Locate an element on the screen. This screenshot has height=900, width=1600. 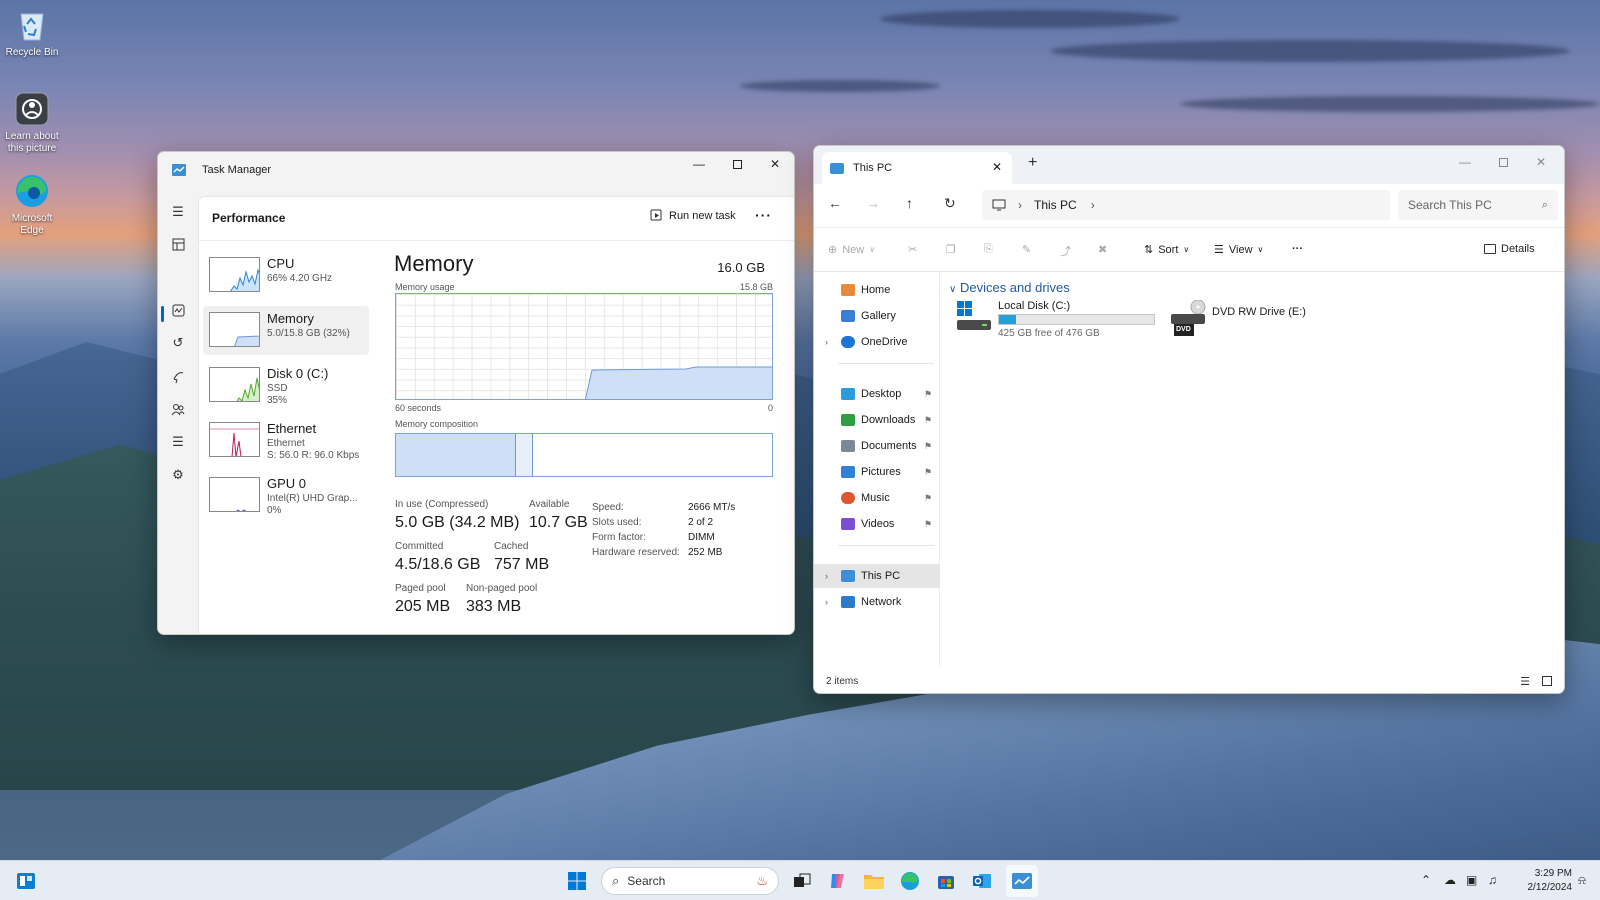
outlook-icon is located at coordinates (982, 881).